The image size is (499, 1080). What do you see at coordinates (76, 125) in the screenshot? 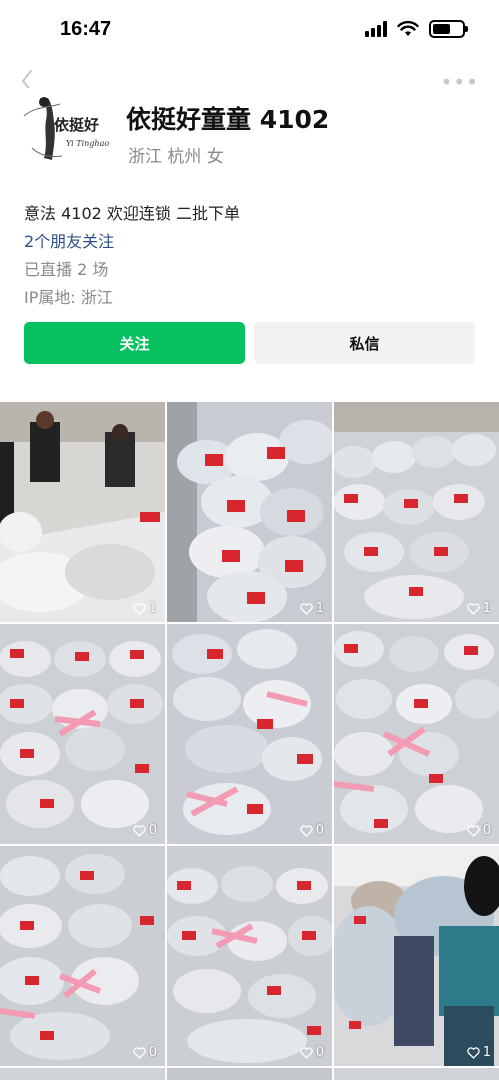
I see `svg-text: 依挺好` at bounding box center [76, 125].